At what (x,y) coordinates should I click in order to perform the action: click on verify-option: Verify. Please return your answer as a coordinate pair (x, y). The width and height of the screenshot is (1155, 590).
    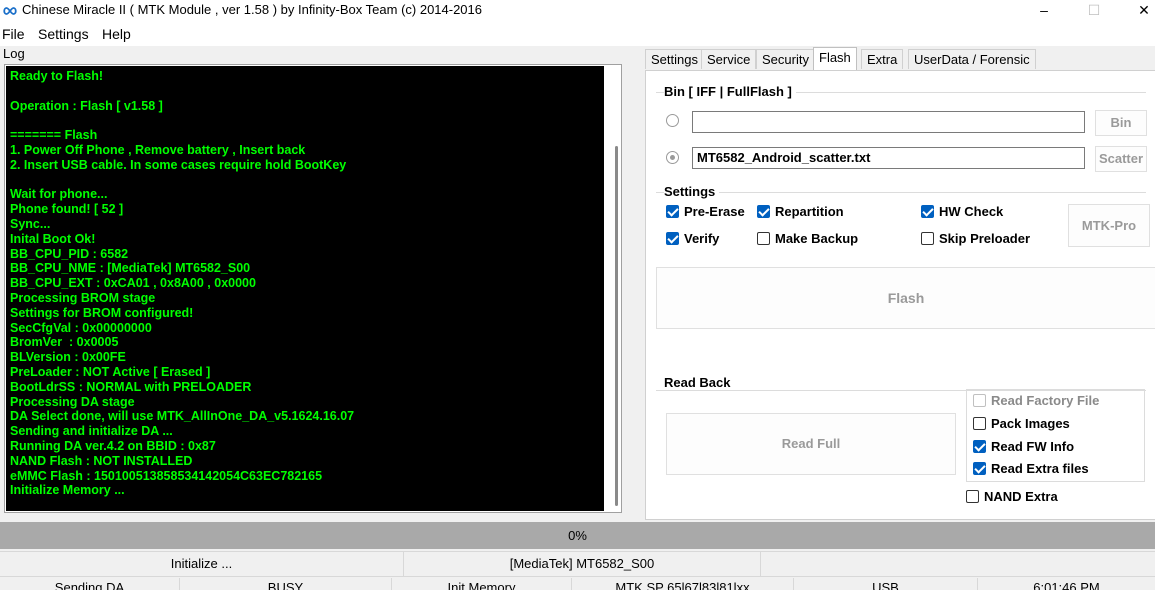
    Looking at the image, I should click on (692, 239).